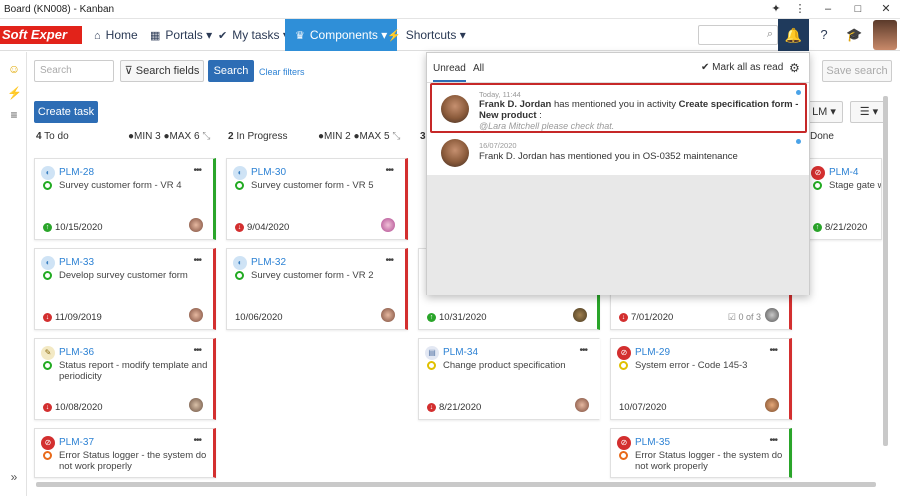  Describe the element at coordinates (652, 352) in the screenshot. I see `task-id: PLM-29` at that location.